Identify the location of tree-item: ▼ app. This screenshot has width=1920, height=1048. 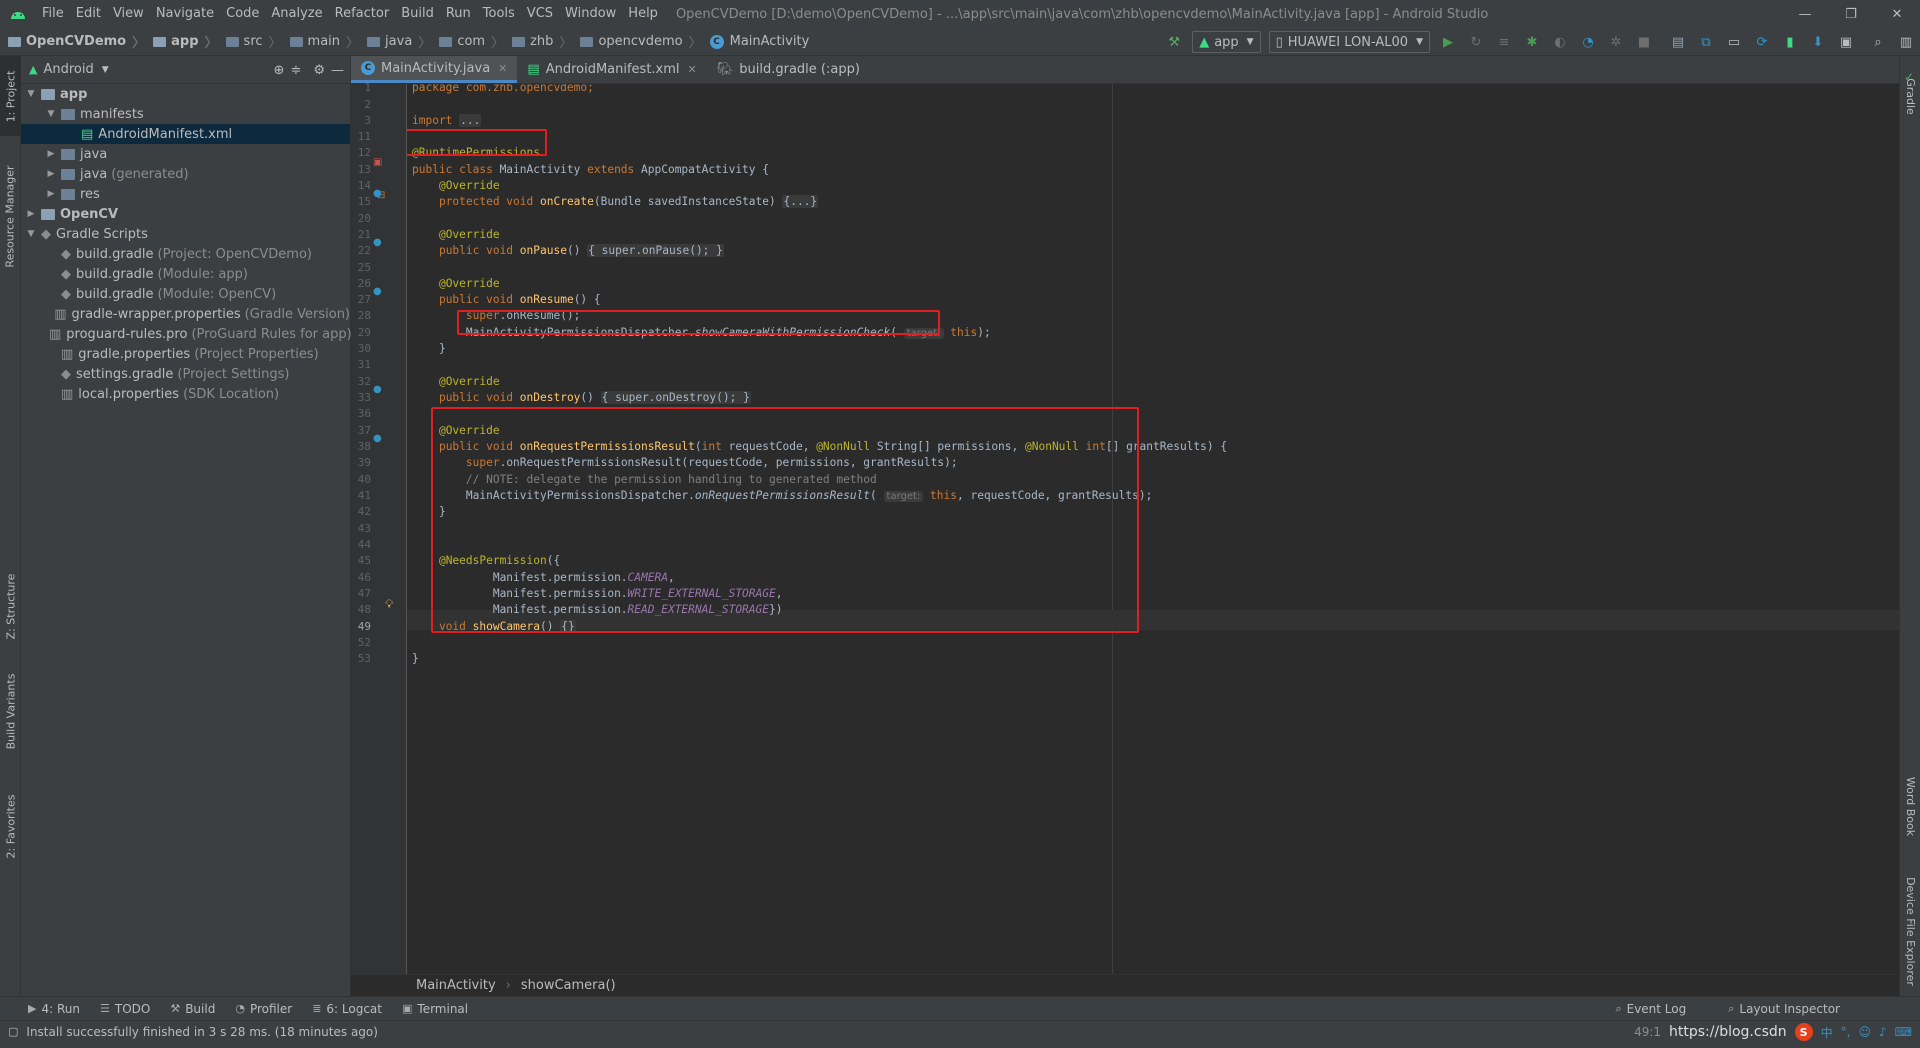
(185, 94).